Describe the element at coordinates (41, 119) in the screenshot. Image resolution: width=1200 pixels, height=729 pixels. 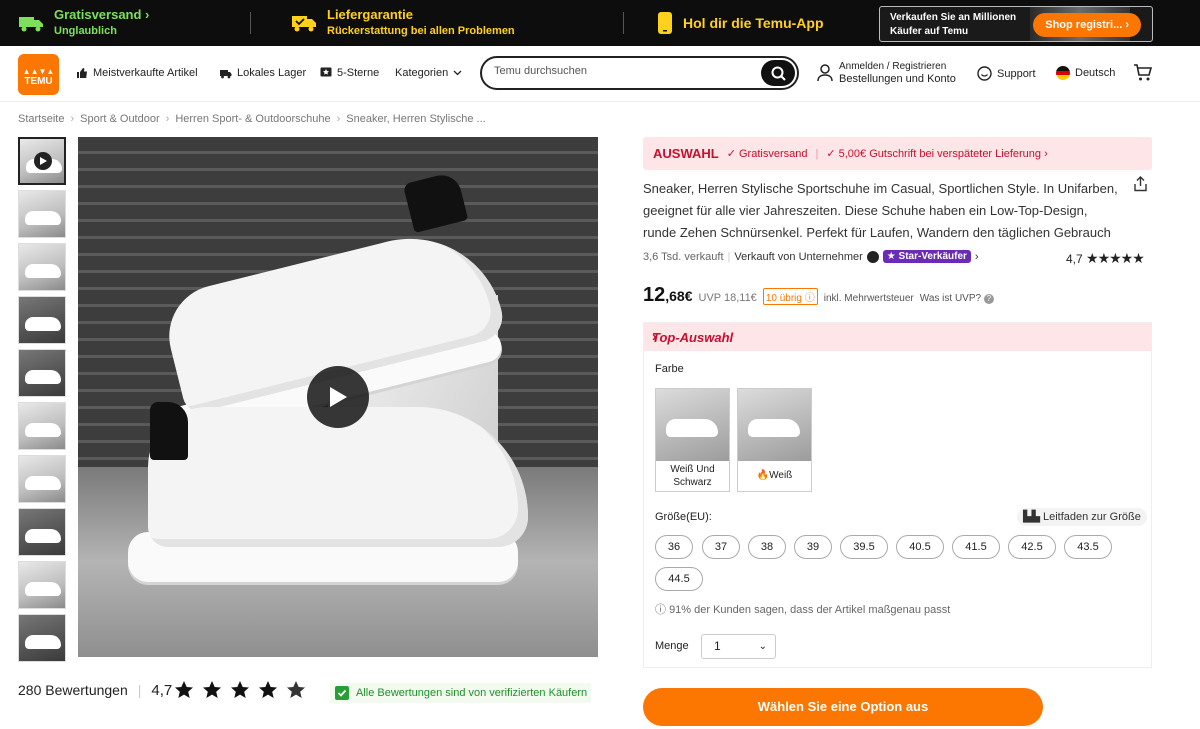
I see `breadcrumb-item: Startseite` at that location.